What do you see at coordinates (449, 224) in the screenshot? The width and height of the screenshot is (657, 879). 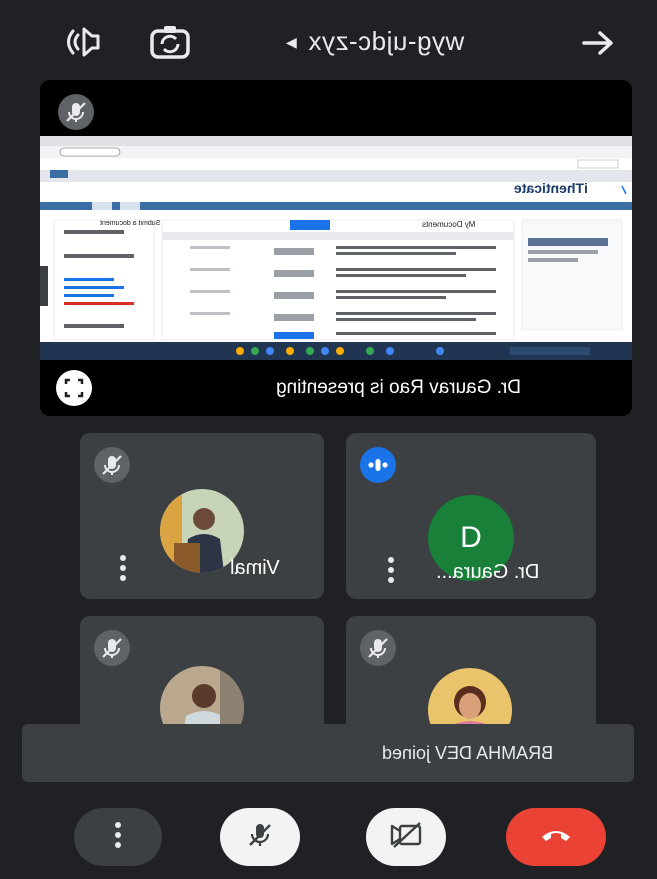 I see `shared-folder-title: My Documents` at bounding box center [449, 224].